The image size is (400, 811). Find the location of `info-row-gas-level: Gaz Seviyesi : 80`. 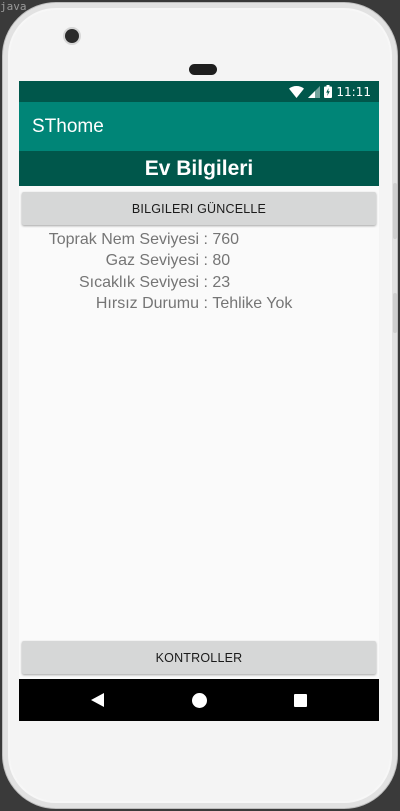

info-row-gas-level: Gaz Seviyesi : 80 is located at coordinates (199, 262).